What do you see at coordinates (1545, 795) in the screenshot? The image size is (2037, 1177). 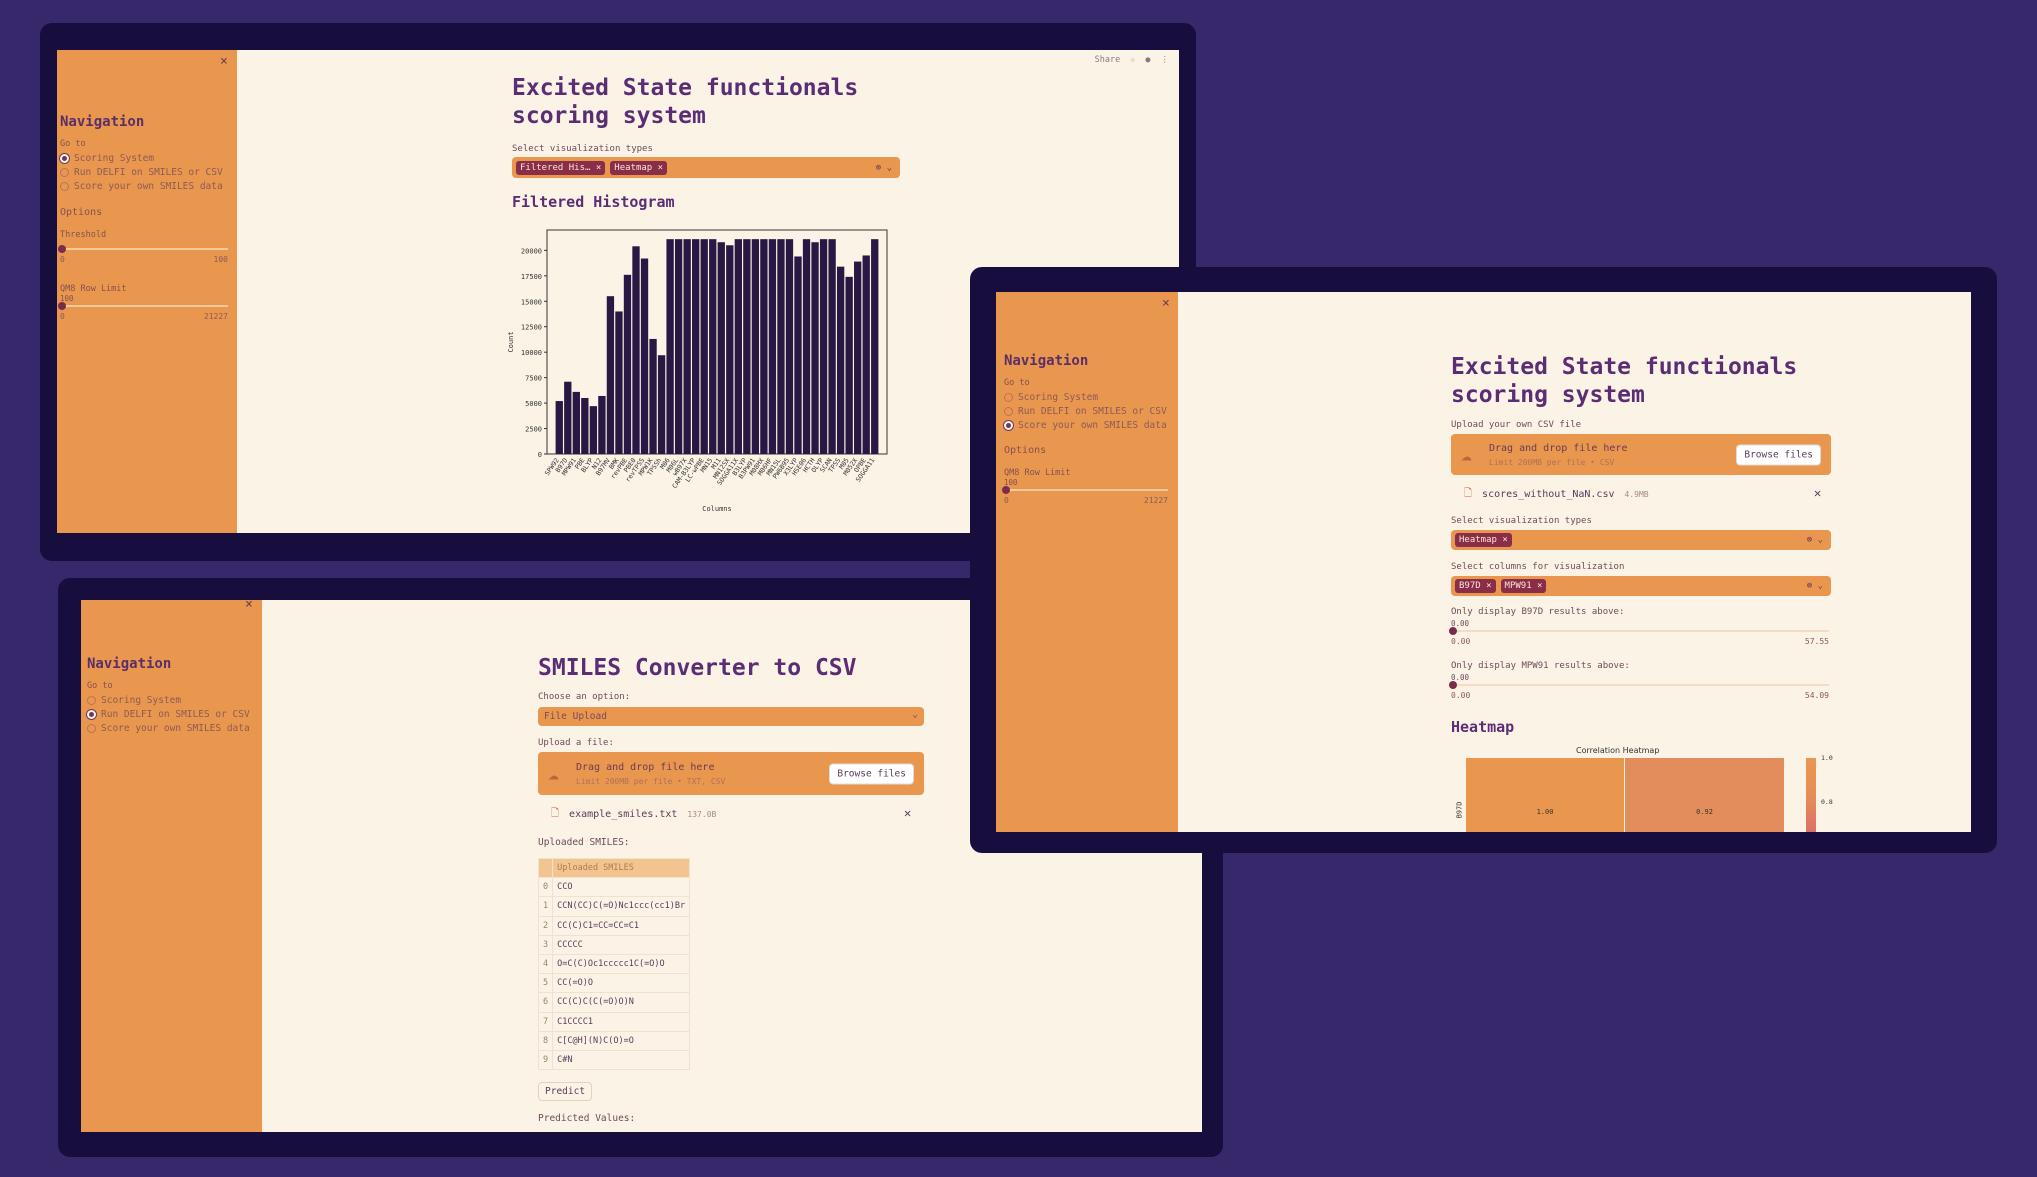 I see `heatmap-cell: 1.00` at bounding box center [1545, 795].